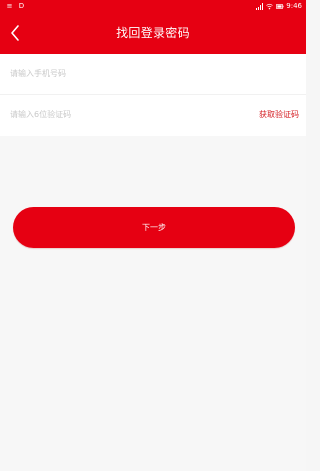  Describe the element at coordinates (294, 6) in the screenshot. I see `status-time: 9:46` at that location.